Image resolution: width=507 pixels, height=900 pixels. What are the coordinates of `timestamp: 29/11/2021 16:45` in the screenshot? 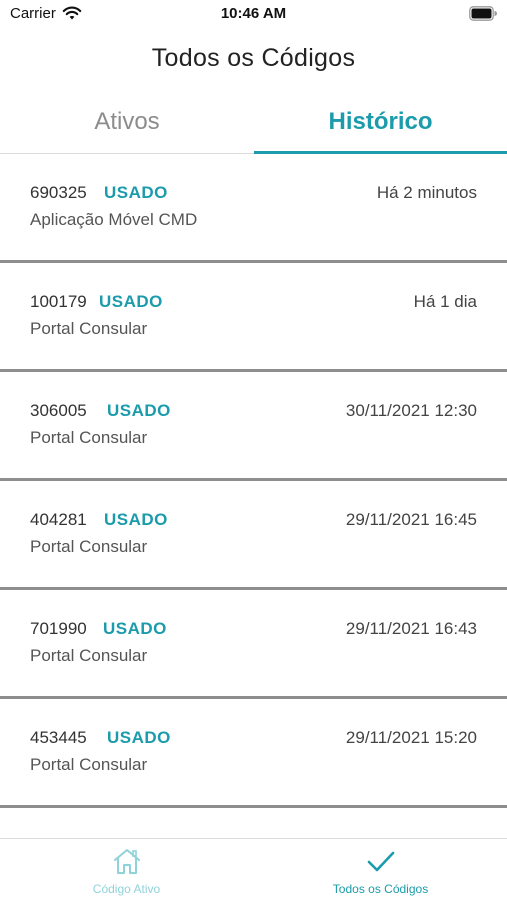 It's located at (411, 519).